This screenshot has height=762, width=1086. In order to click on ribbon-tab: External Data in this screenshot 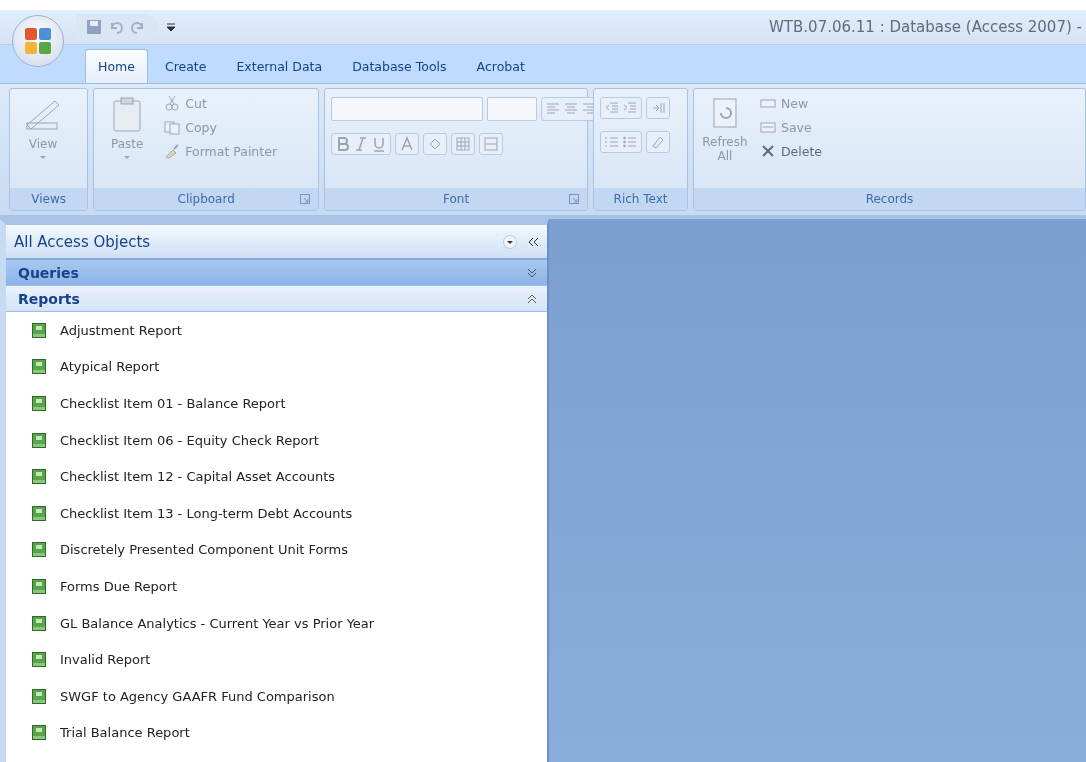, I will do `click(279, 66)`.